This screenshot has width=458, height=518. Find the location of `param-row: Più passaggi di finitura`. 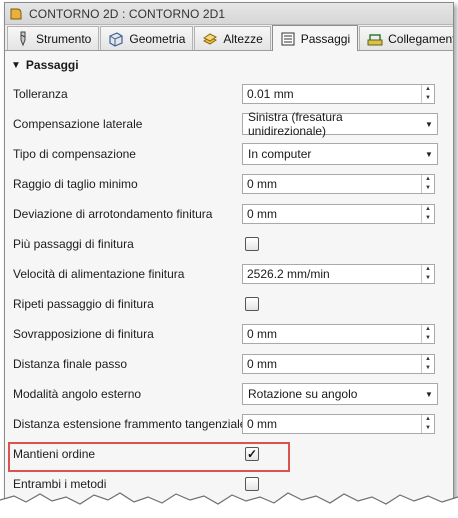

param-row: Più passaggi di finitura is located at coordinates (229, 244).